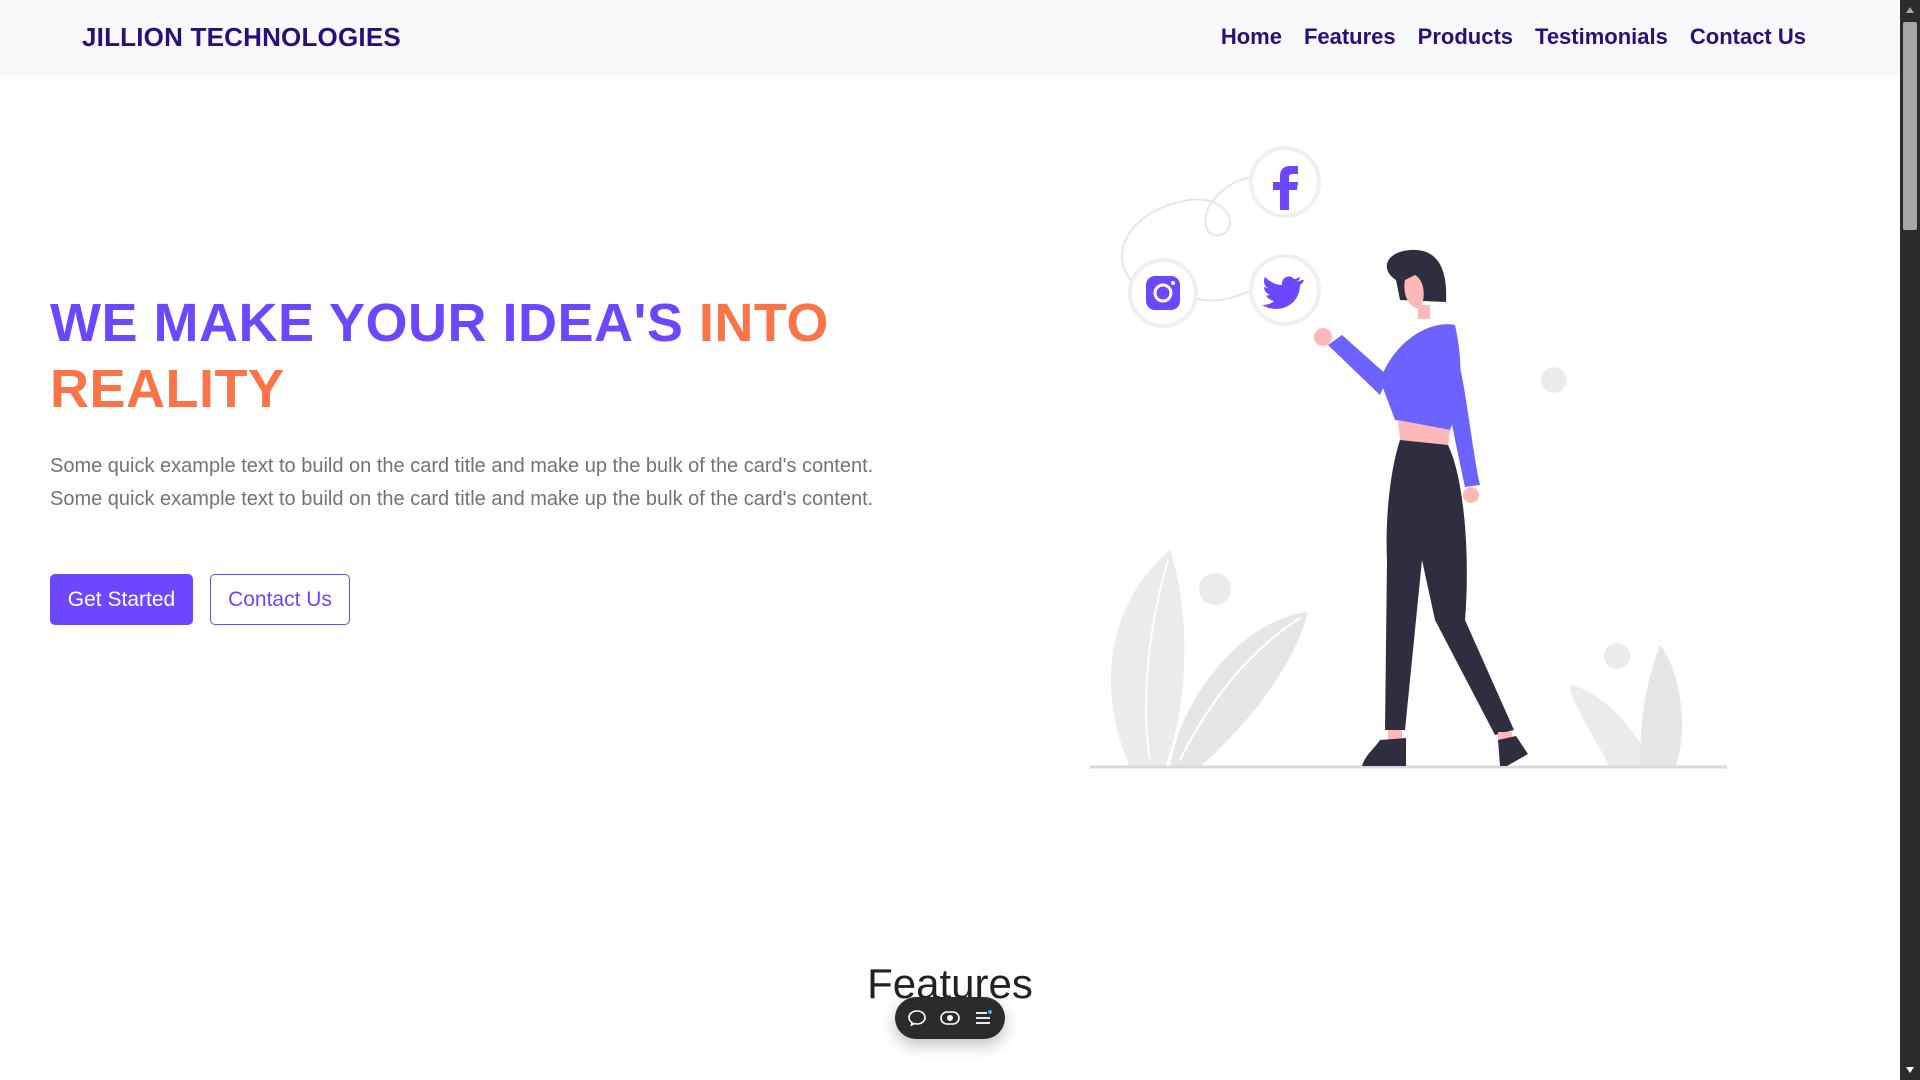 This screenshot has width=1920, height=1080. What do you see at coordinates (1285, 290) in the screenshot?
I see `twitter-icon` at bounding box center [1285, 290].